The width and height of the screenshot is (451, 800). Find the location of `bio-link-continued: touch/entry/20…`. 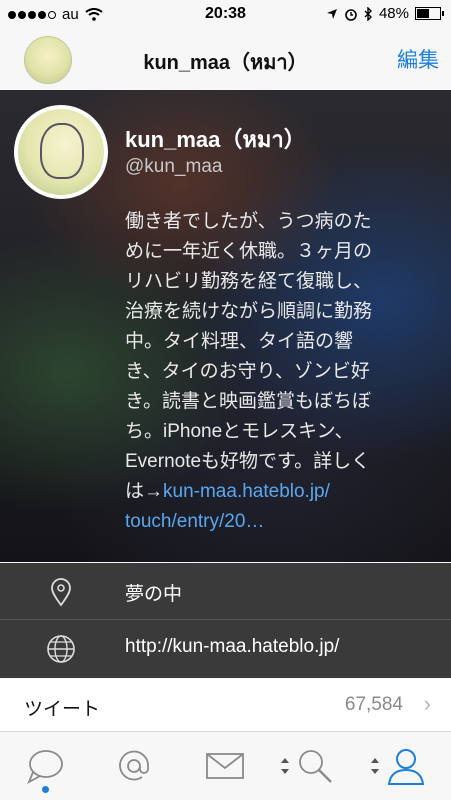

bio-link-continued: touch/entry/20… is located at coordinates (194, 521).